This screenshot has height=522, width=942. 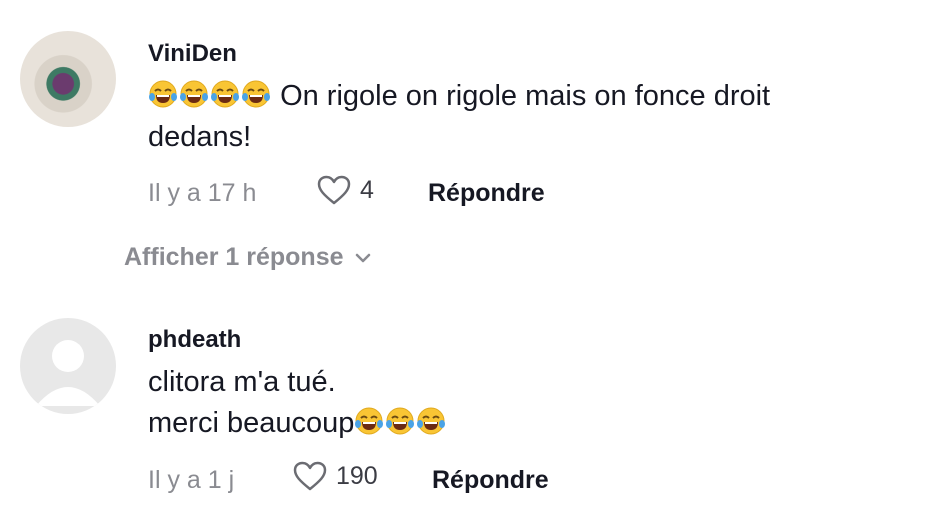 What do you see at coordinates (297, 403) in the screenshot?
I see `comment-text: clitora m'a tué. merci beaucoup` at bounding box center [297, 403].